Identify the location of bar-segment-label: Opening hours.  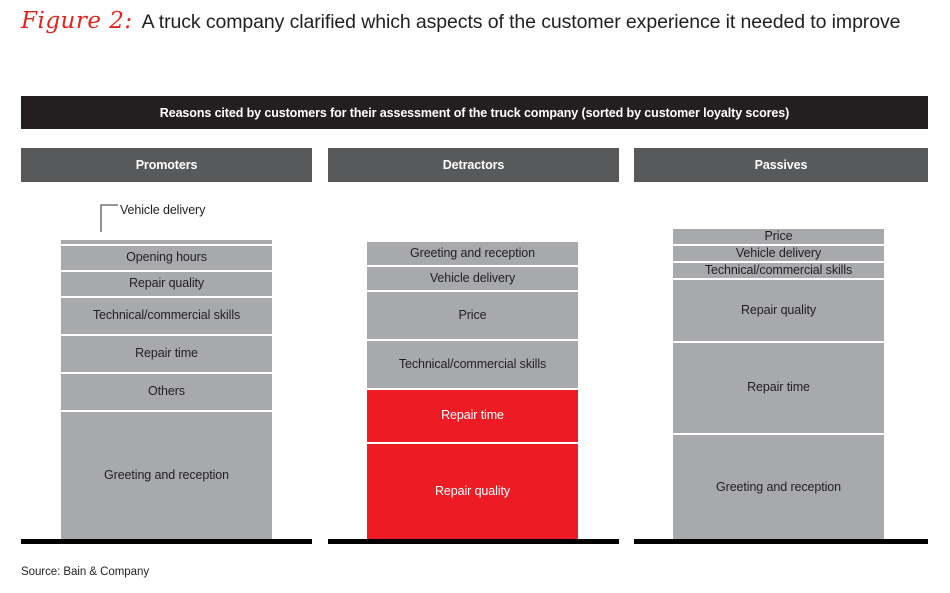
(166, 257).